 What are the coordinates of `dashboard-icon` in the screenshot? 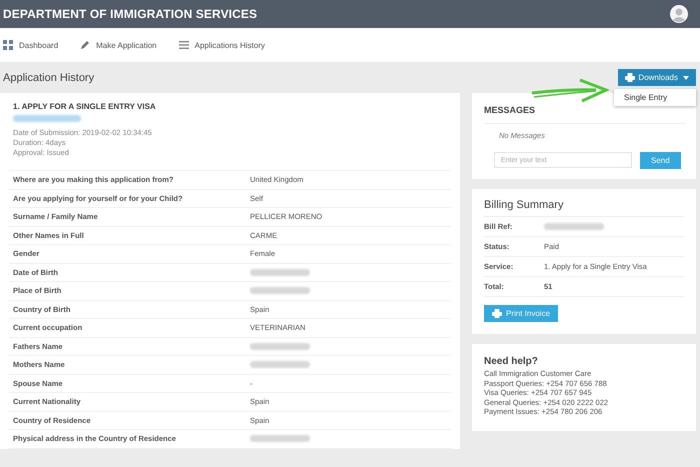 It's located at (8, 45).